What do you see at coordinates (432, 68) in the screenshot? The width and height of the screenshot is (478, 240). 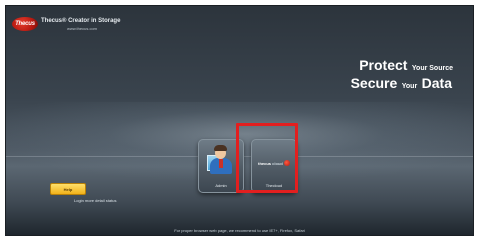 I see `slogan-your-source: Your Source` at bounding box center [432, 68].